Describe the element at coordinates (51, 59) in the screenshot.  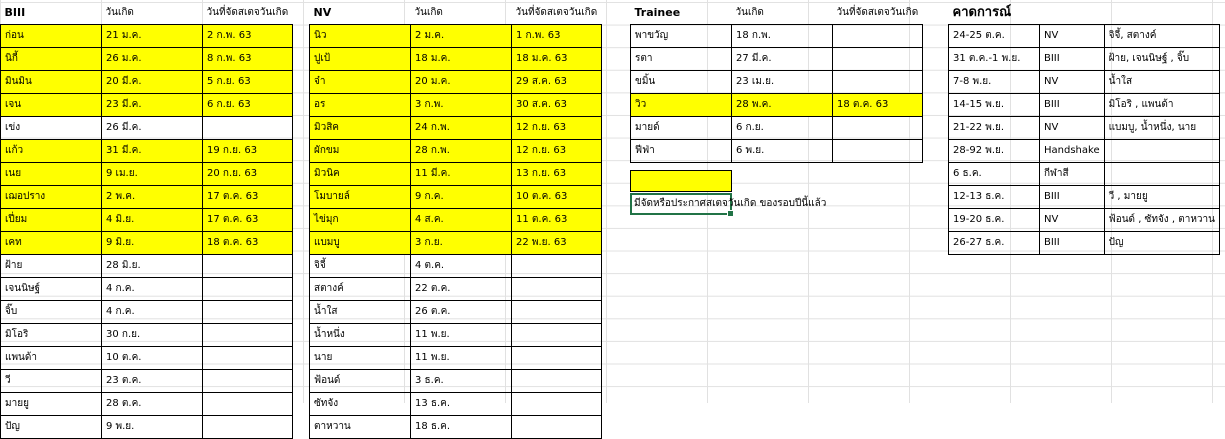
I see `biii-name-cell: นิกี้` at that location.